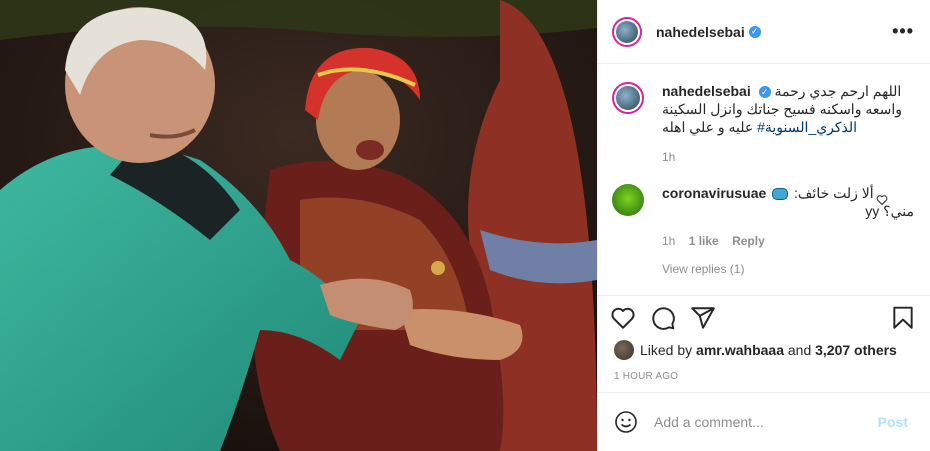 This screenshot has height=451, width=930. What do you see at coordinates (703, 318) in the screenshot?
I see `share-icon` at bounding box center [703, 318].